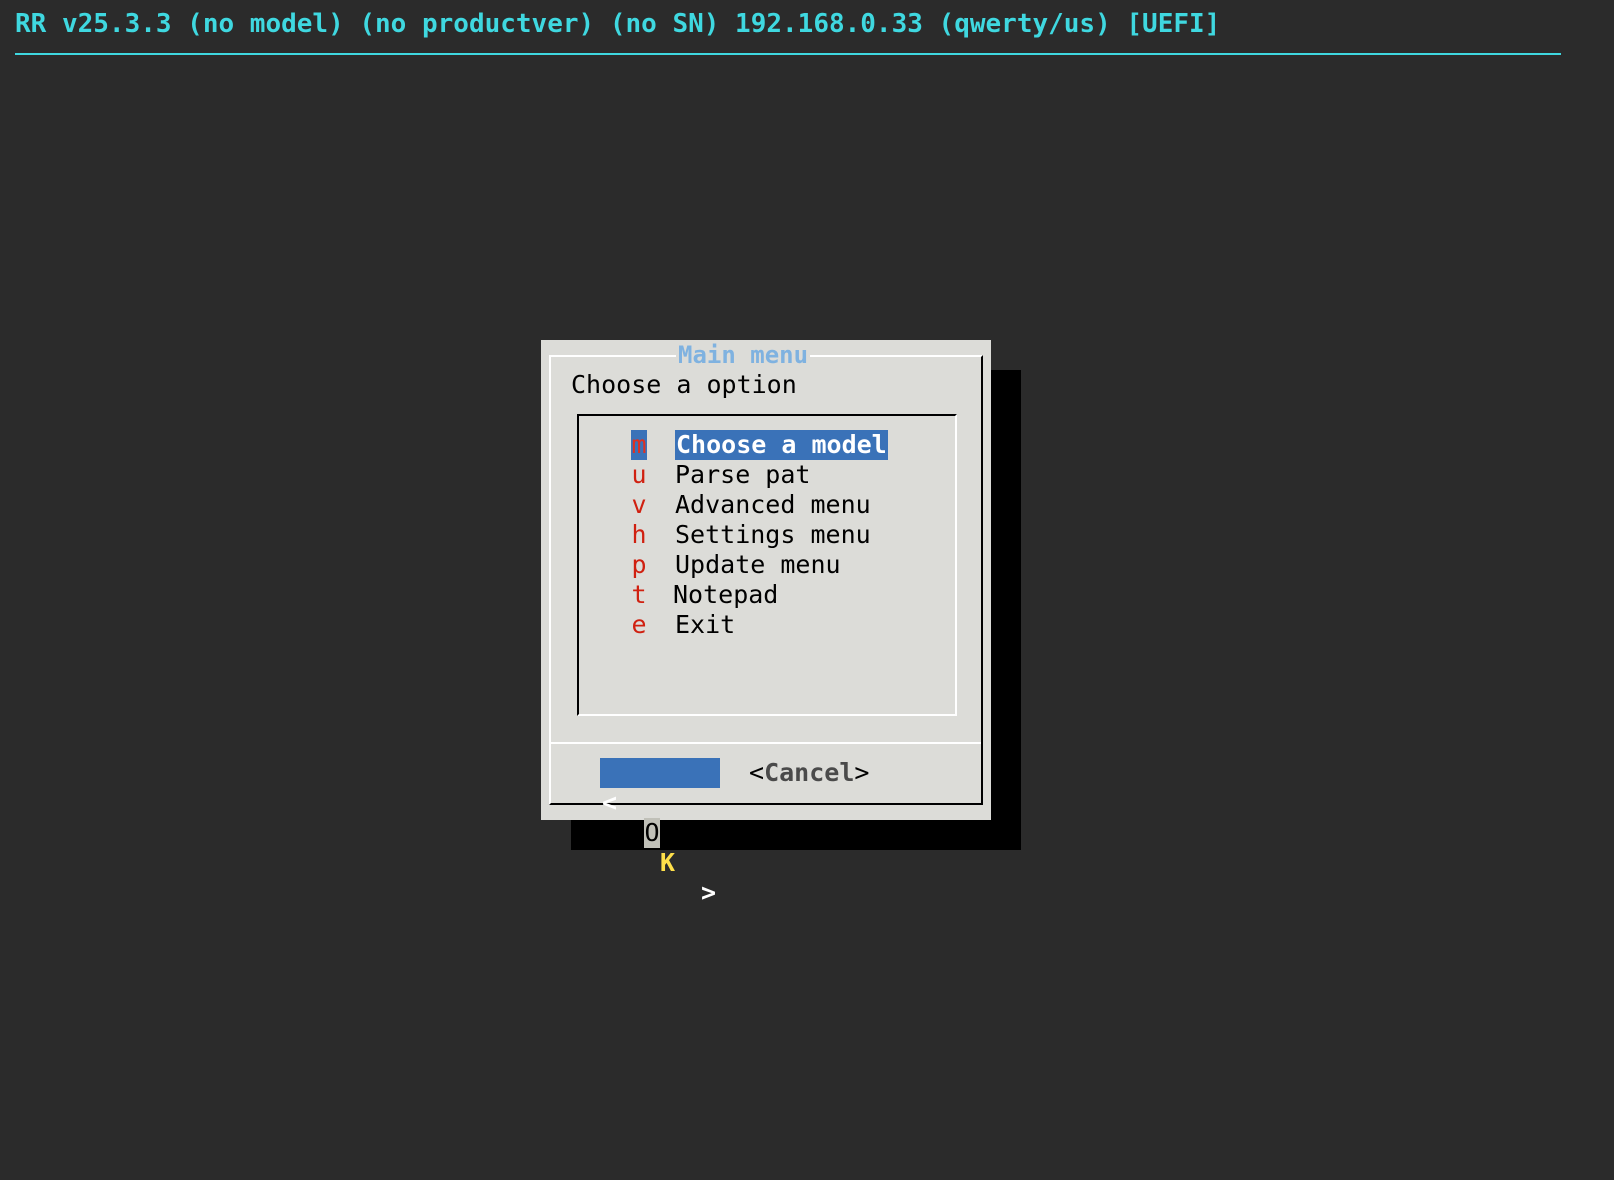 This screenshot has height=1180, width=1614. Describe the element at coordinates (639, 474) in the screenshot. I see `menu-item-hotkey: u` at that location.